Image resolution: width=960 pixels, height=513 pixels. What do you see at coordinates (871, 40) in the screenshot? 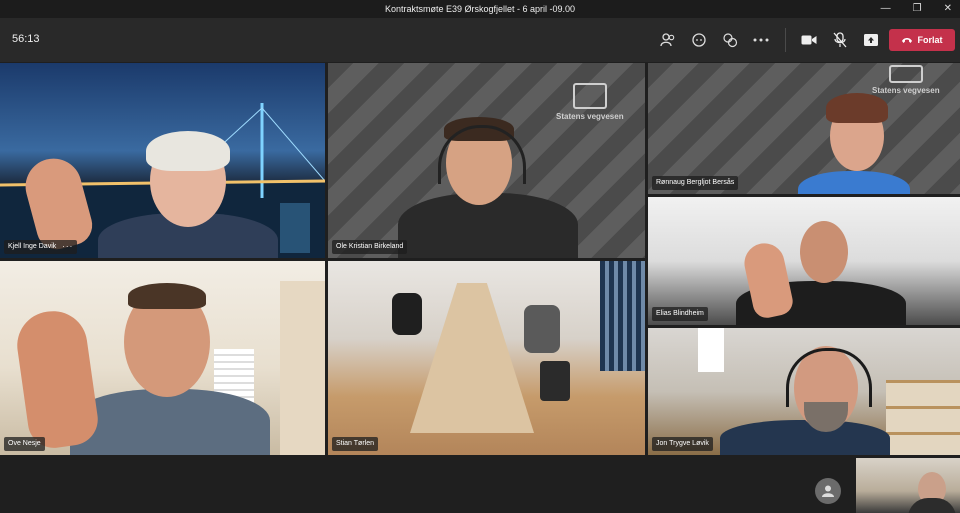
I see `share-icon` at bounding box center [871, 40].